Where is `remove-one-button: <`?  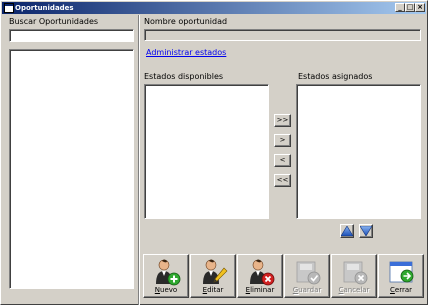
remove-one-button: < is located at coordinates (282, 160).